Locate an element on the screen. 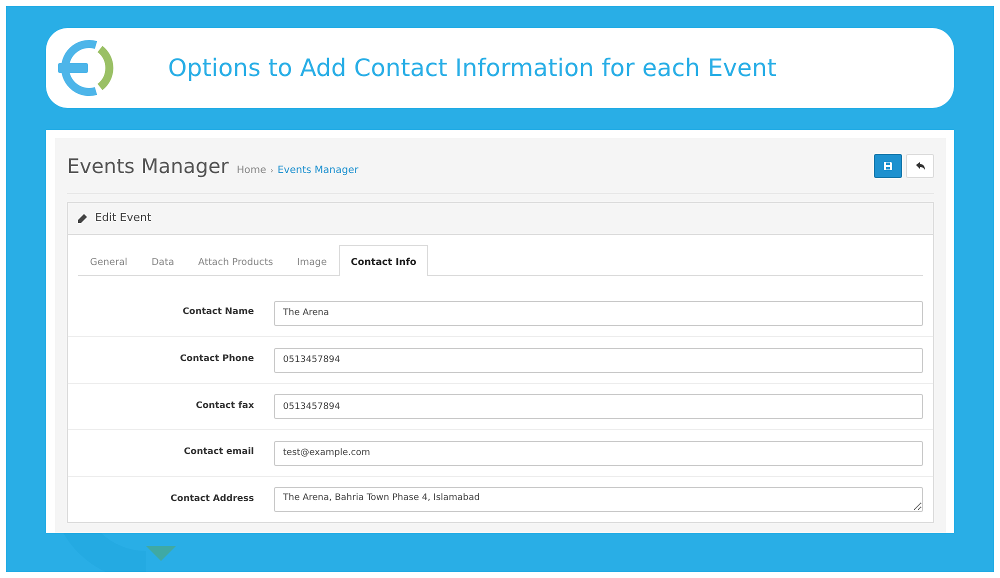 This screenshot has height=578, width=1000. back-button is located at coordinates (920, 166).